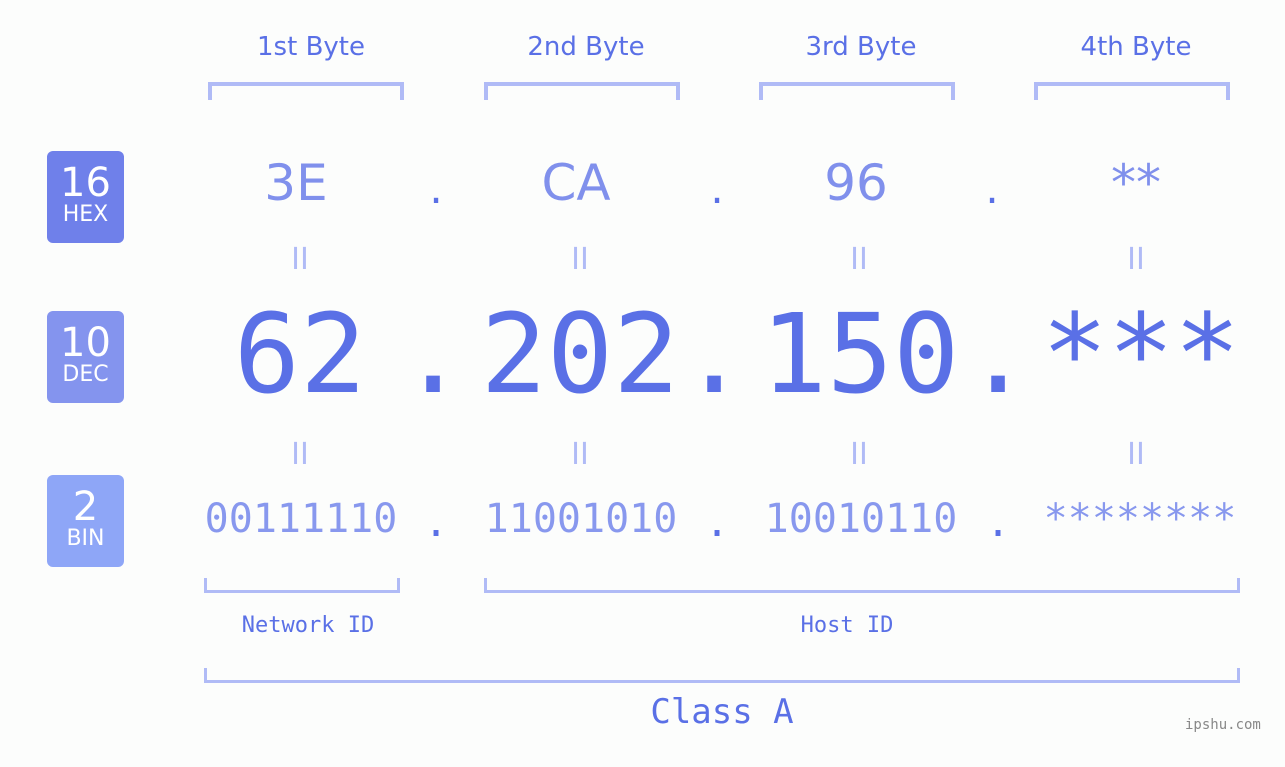 The image size is (1285, 767). What do you see at coordinates (1140, 519) in the screenshot?
I see `bin-byte-4: ********` at bounding box center [1140, 519].